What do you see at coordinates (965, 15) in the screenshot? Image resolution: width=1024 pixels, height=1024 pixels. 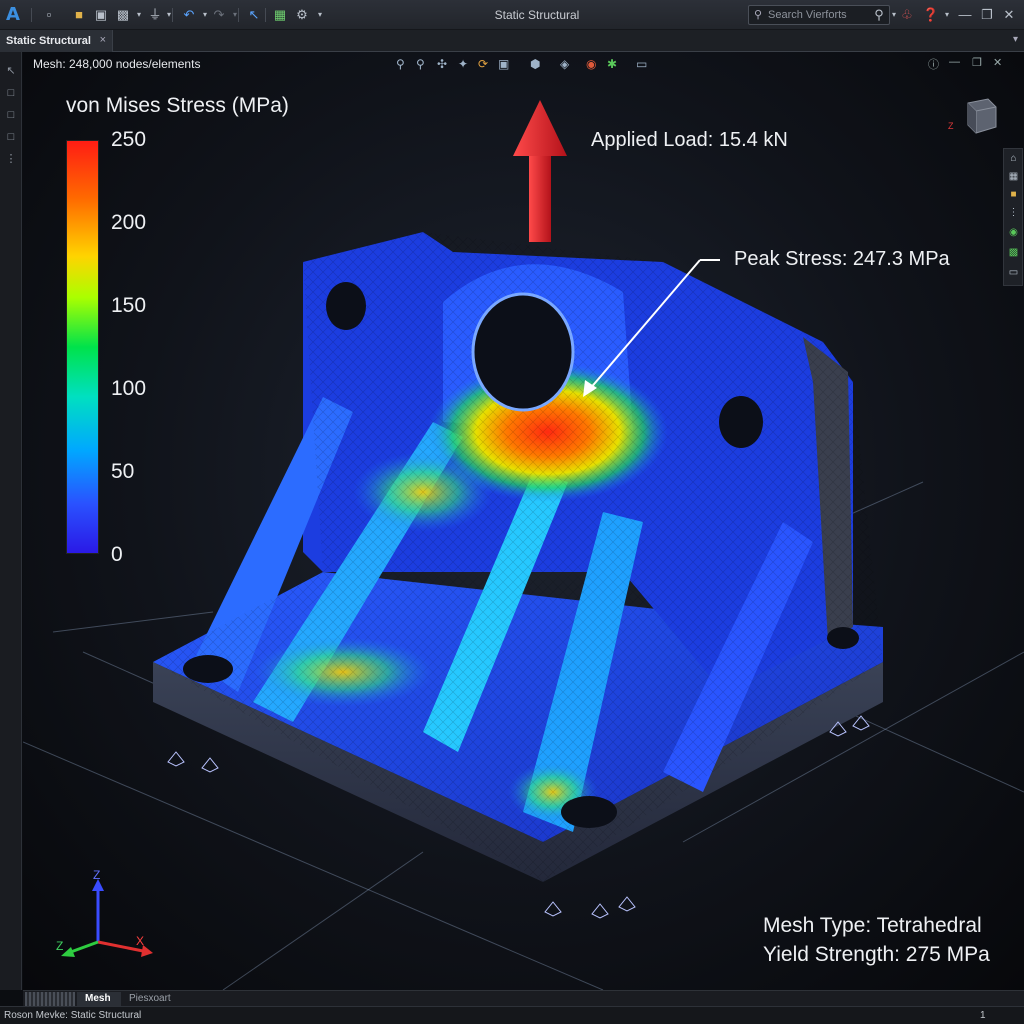 I see `minimize-icon: —` at bounding box center [965, 15].